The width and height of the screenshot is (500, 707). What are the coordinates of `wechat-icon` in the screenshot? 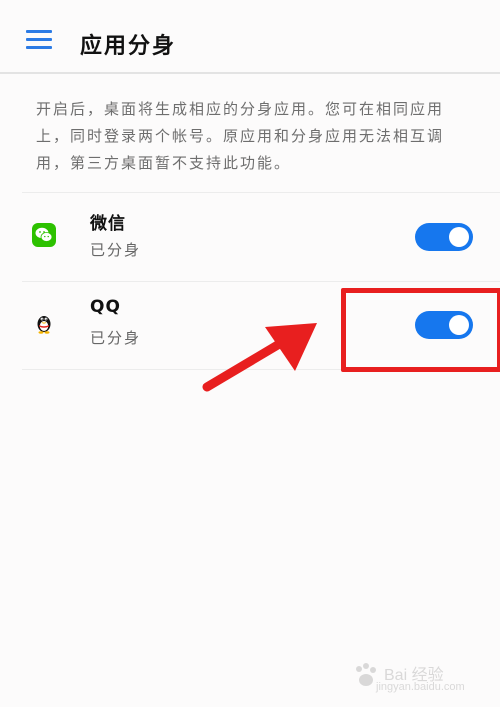 It's located at (44, 235).